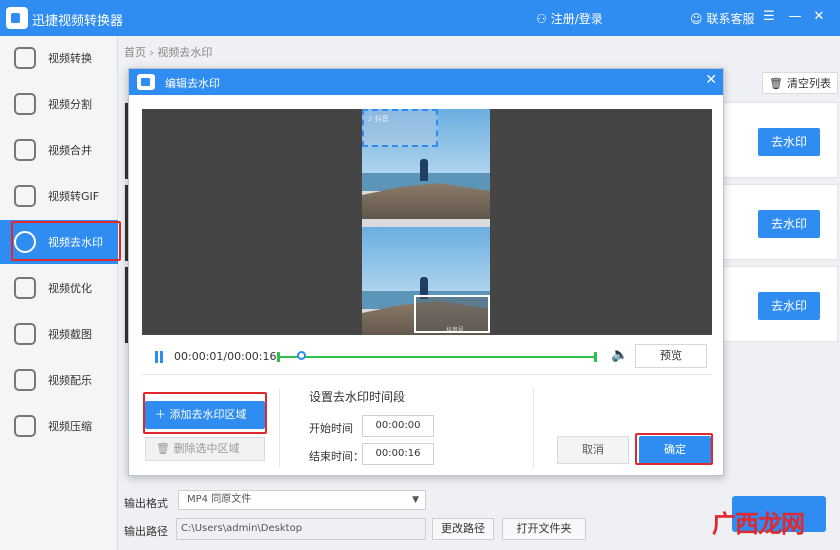 The width and height of the screenshot is (840, 550). Describe the element at coordinates (225, 356) in the screenshot. I see `time-display: 00:00:01/00:00:16` at that location.